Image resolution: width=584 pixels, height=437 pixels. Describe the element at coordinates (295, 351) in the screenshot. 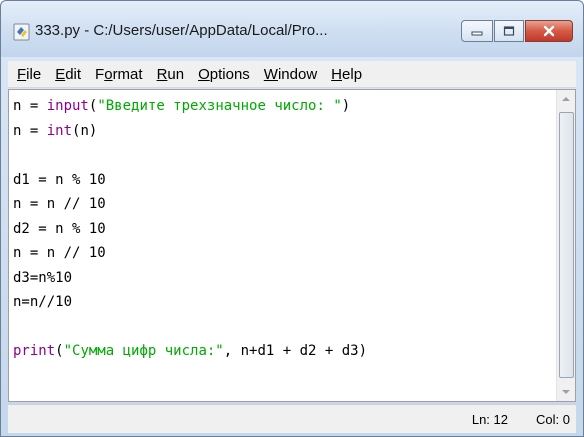

I see `code-token: , n+d1 + d2 + d3)` at that location.